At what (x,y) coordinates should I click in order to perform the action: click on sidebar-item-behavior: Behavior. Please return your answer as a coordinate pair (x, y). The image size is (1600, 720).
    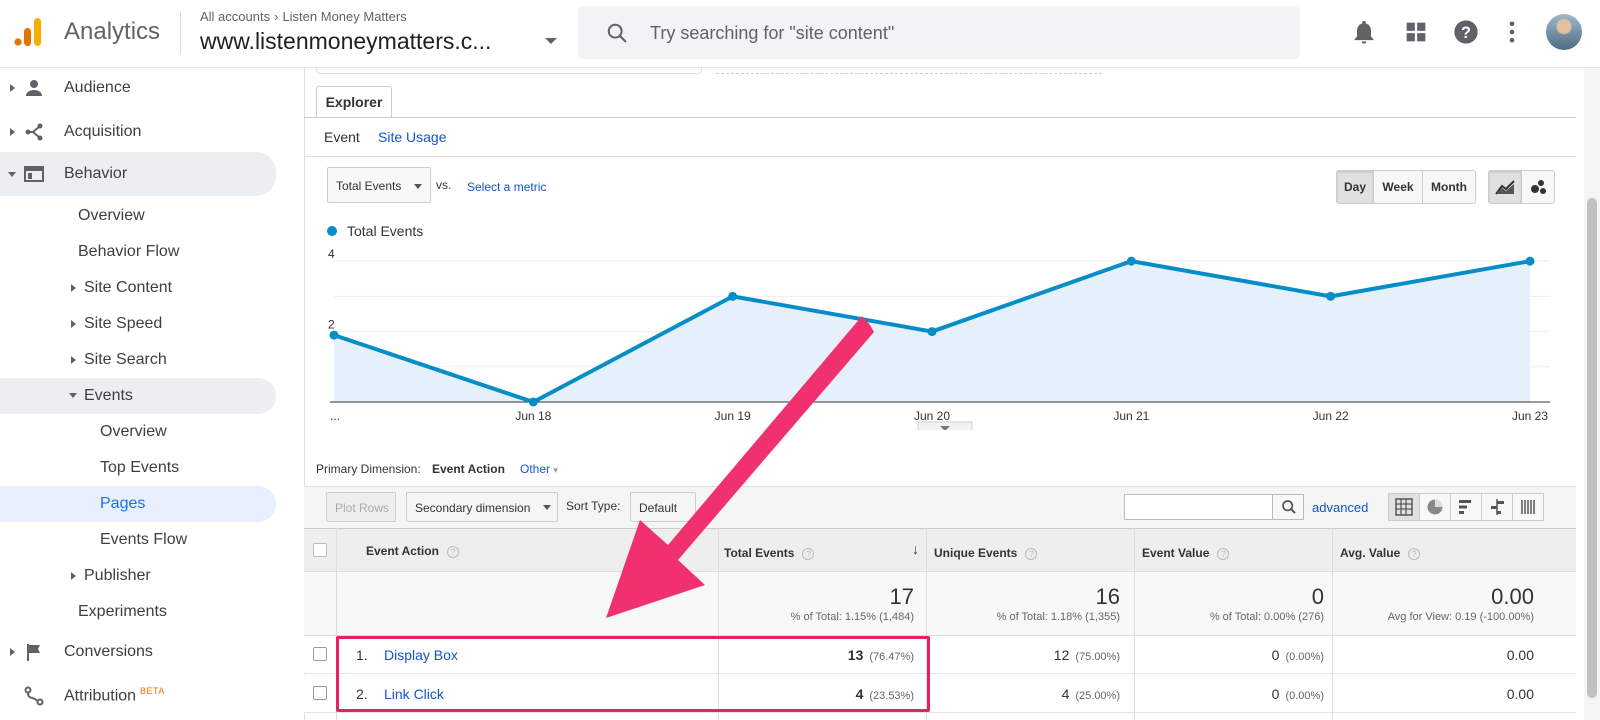
    Looking at the image, I should click on (138, 174).